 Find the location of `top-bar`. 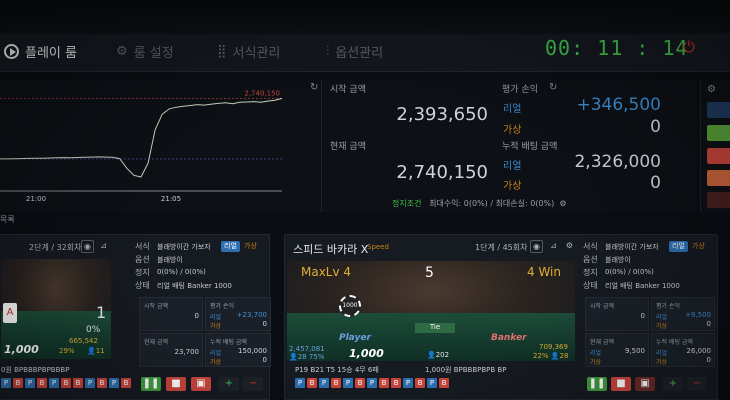

top-bar is located at coordinates (365, 17).